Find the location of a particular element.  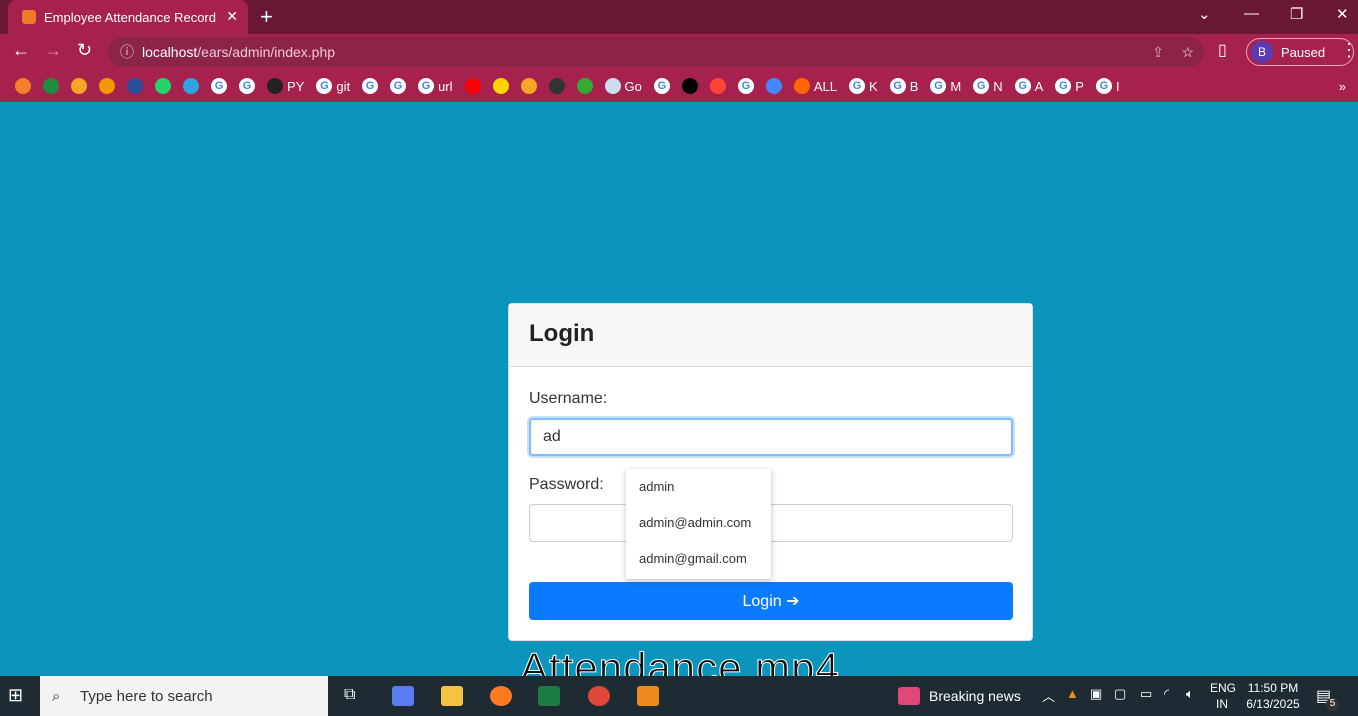

side-panel-icon: ▯ is located at coordinates (1222, 50).